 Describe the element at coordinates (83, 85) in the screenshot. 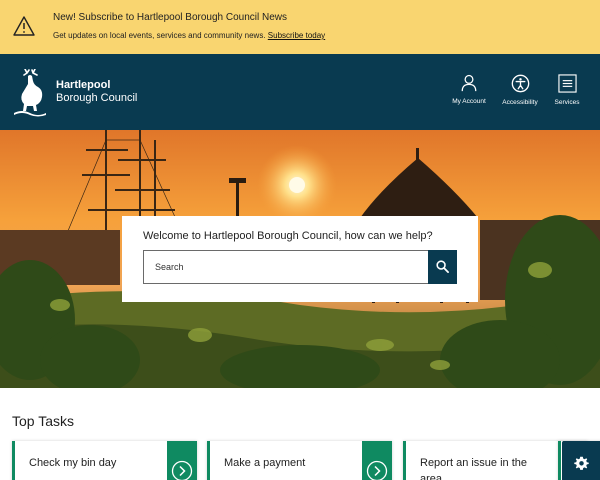

I see `brand-line-1: Hartlepool` at that location.